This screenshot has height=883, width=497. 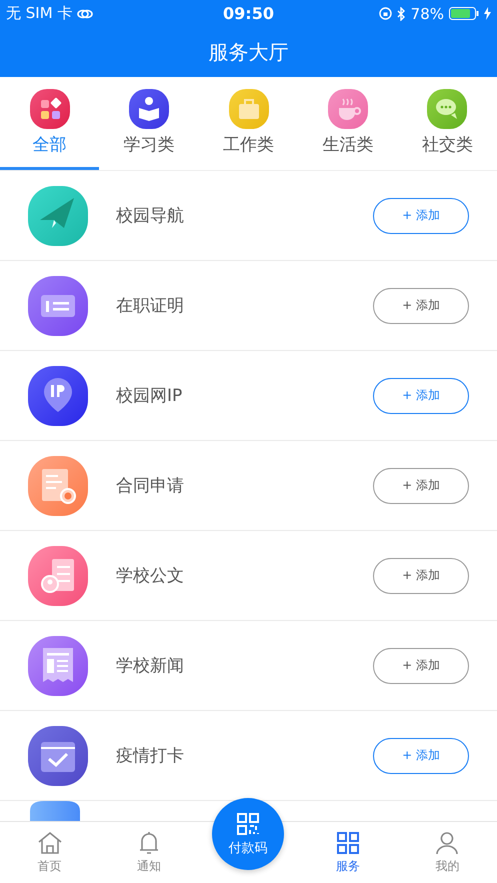 I want to click on plane-icon, so click(x=58, y=216).